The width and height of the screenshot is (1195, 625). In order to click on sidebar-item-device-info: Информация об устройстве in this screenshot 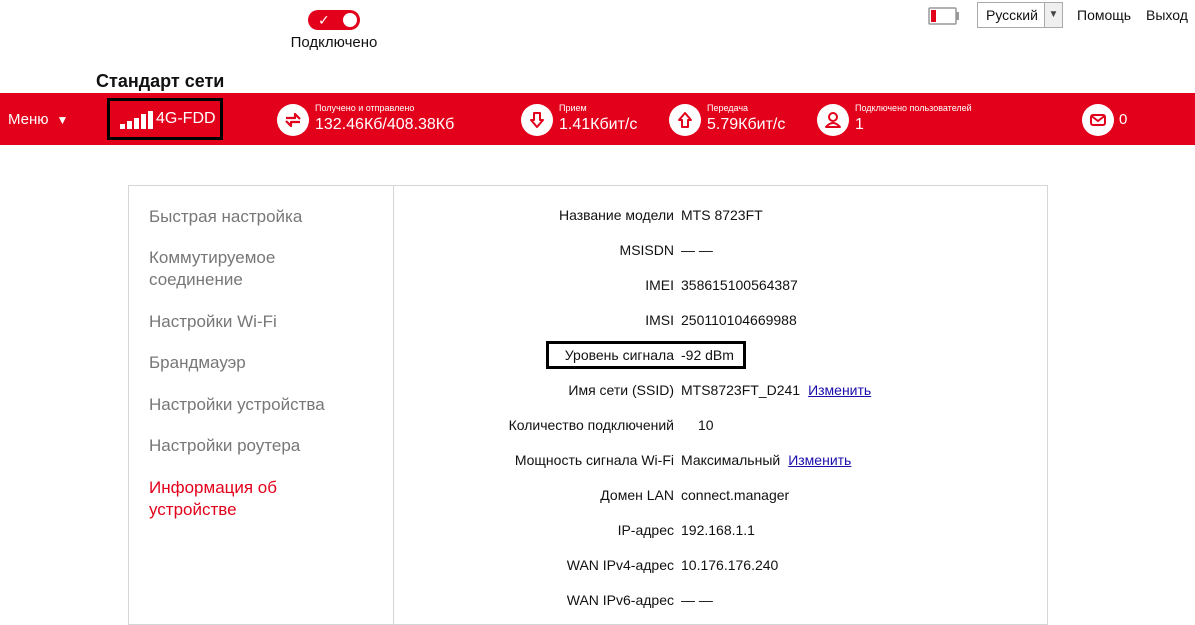, I will do `click(234, 499)`.